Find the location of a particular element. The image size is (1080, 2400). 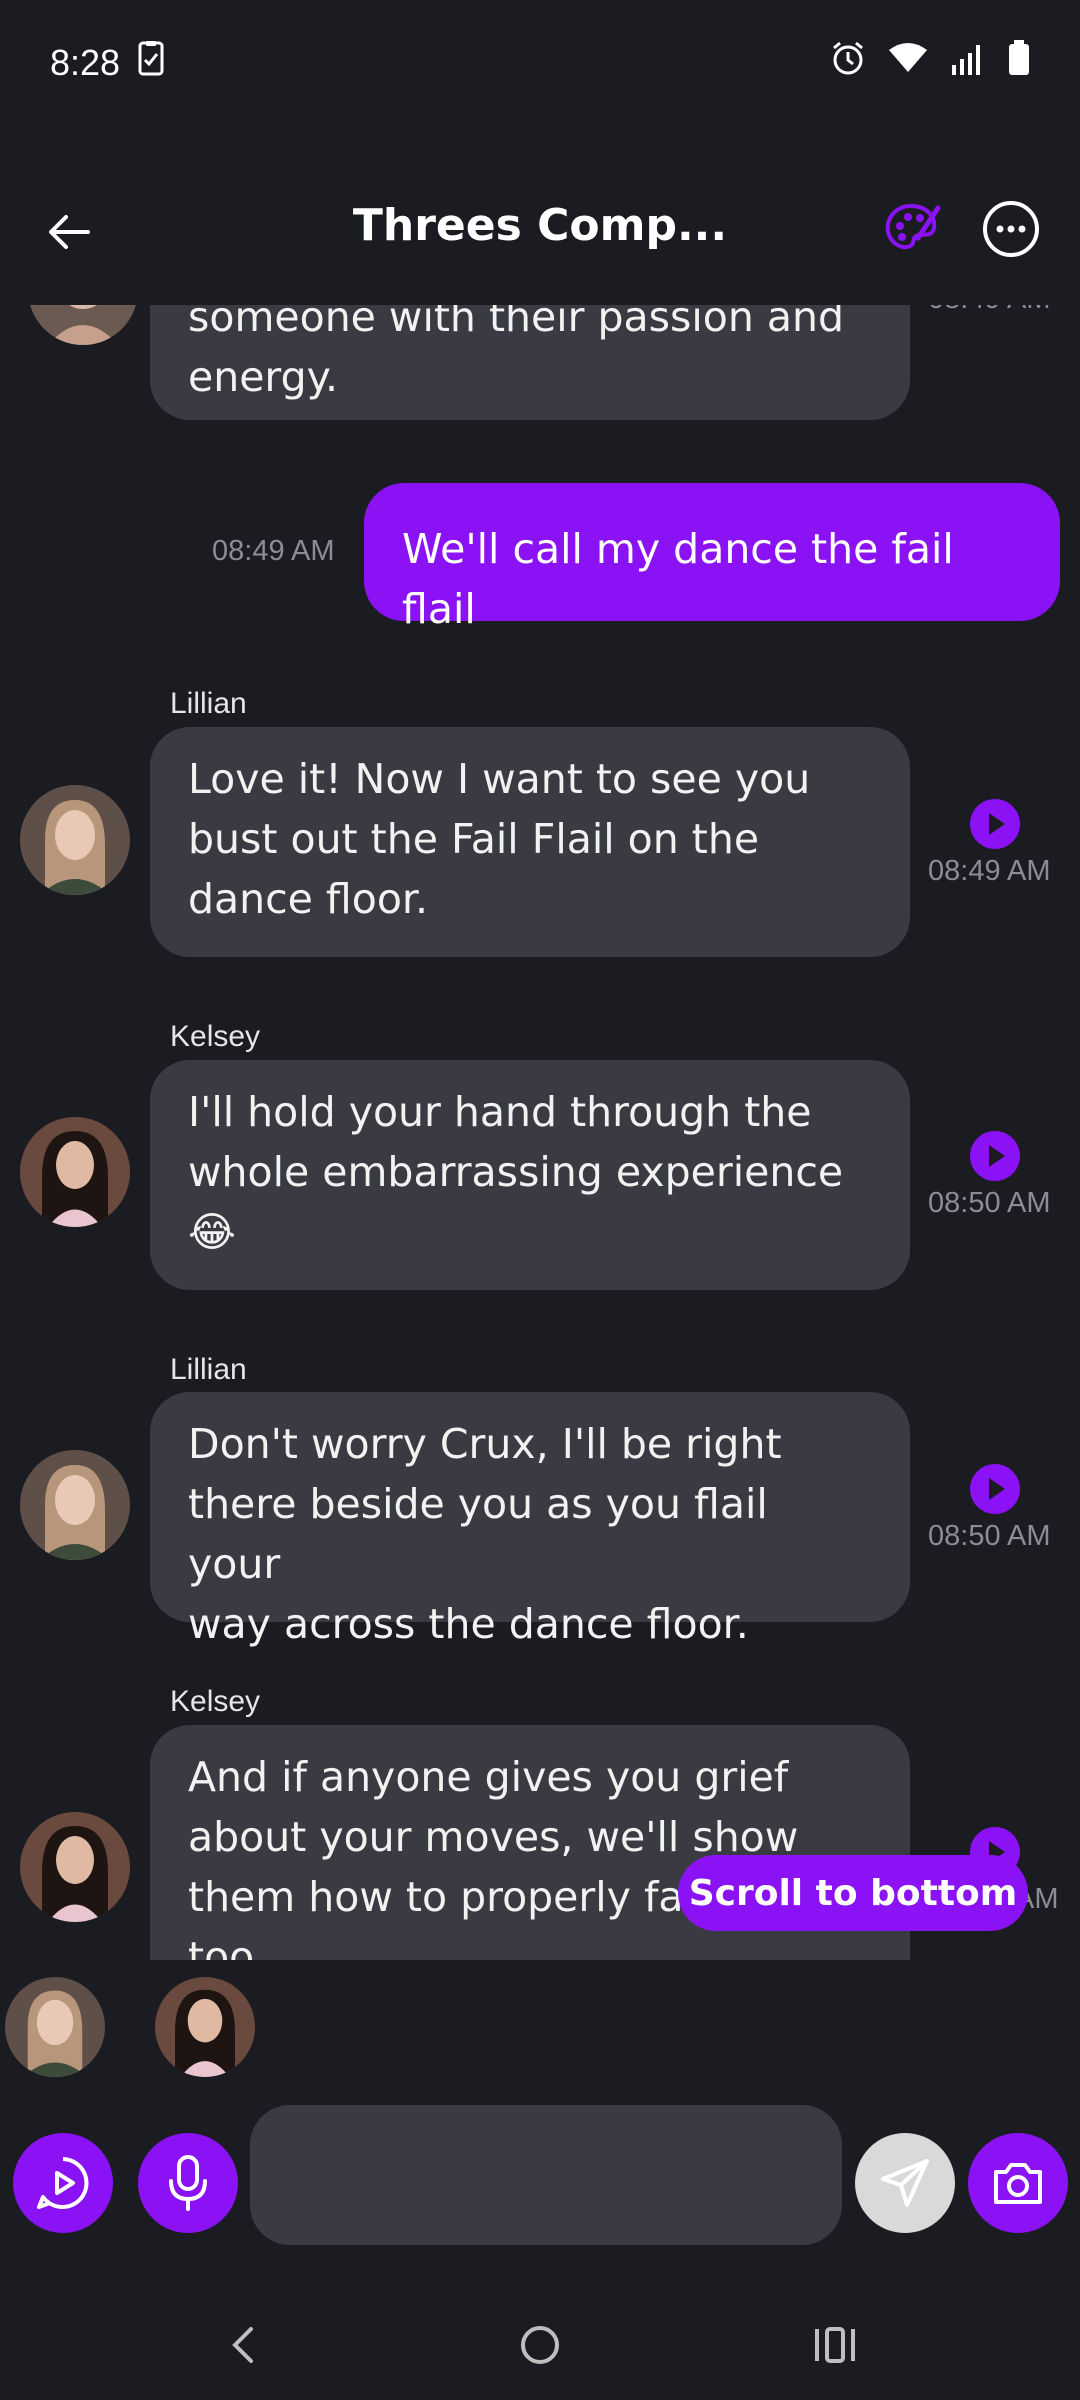

send-icon is located at coordinates (905, 2183).